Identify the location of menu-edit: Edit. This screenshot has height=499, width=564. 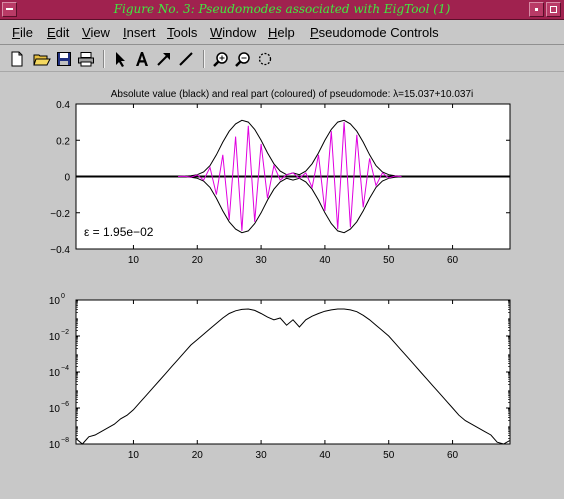
(58, 32).